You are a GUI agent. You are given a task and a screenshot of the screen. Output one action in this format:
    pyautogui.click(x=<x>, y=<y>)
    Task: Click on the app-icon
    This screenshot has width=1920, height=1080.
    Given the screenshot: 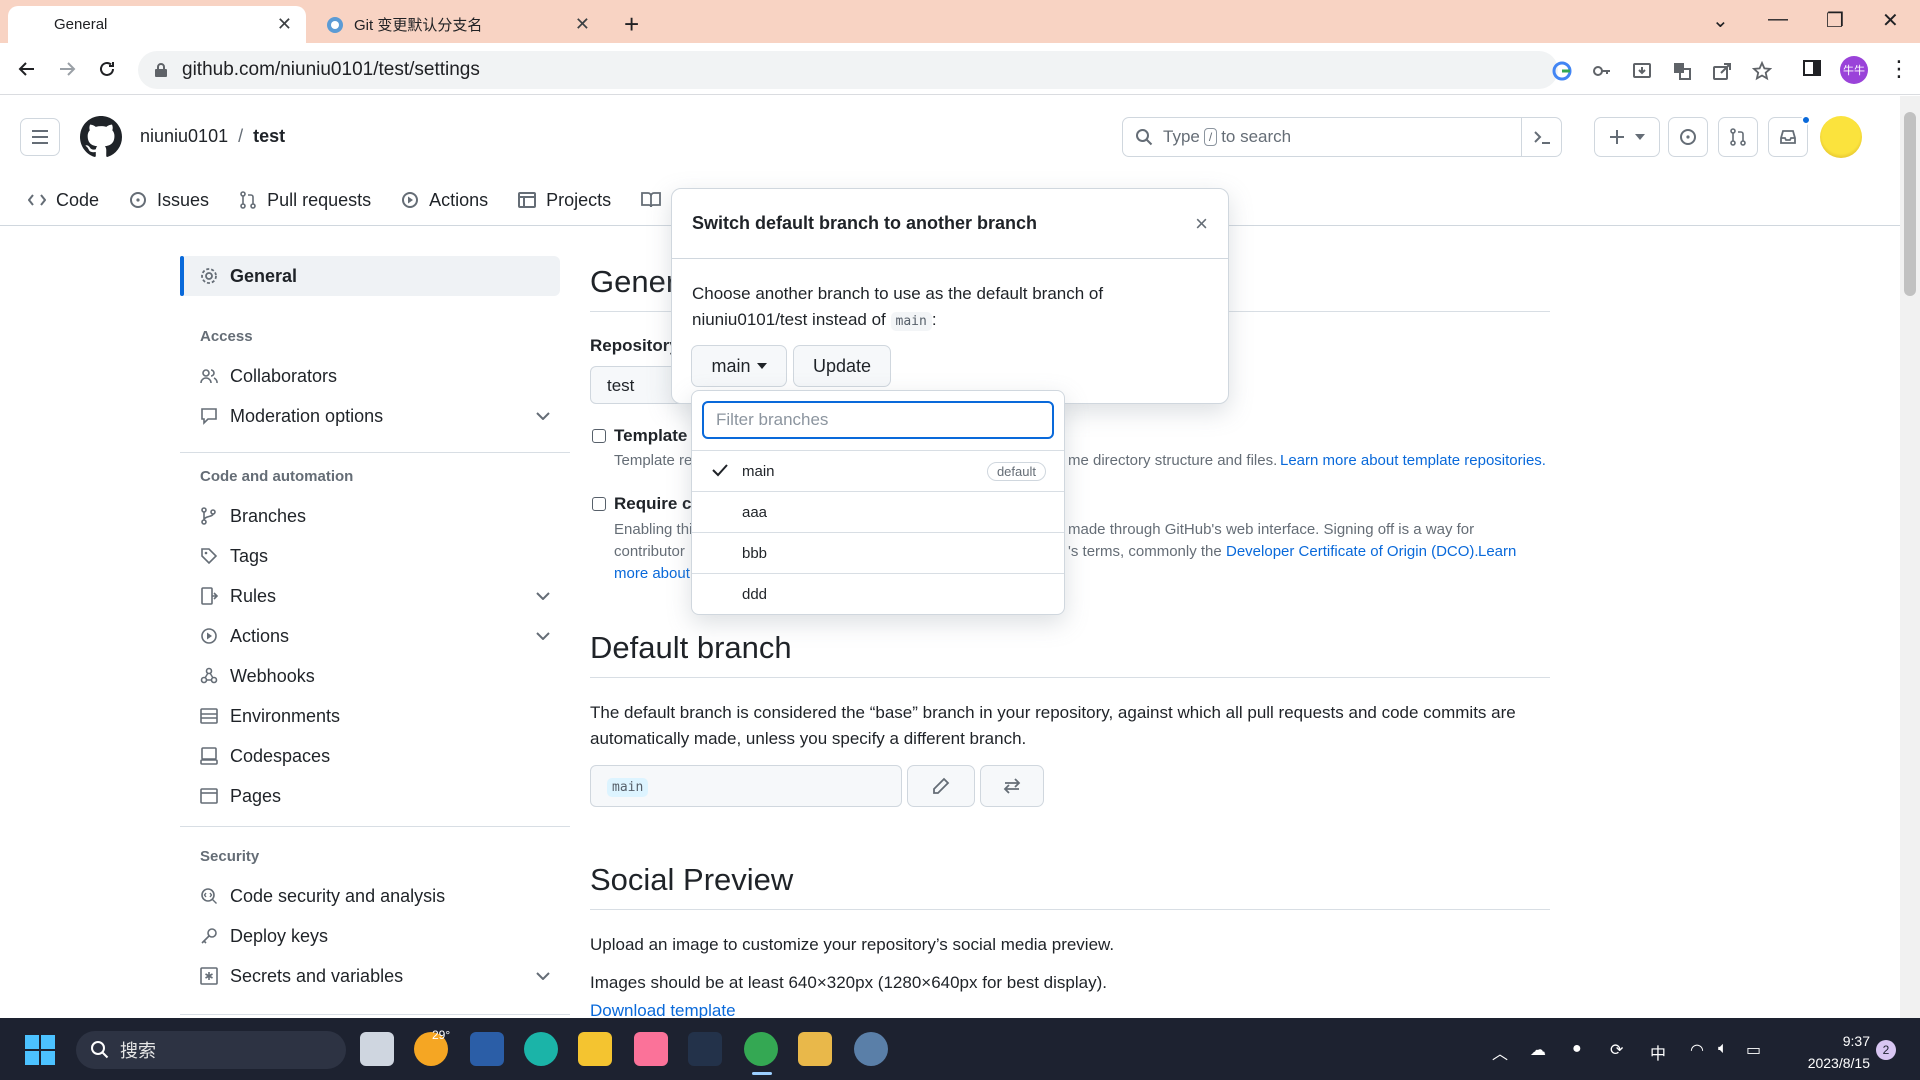 What is the action you would take?
    pyautogui.click(x=705, y=1049)
    